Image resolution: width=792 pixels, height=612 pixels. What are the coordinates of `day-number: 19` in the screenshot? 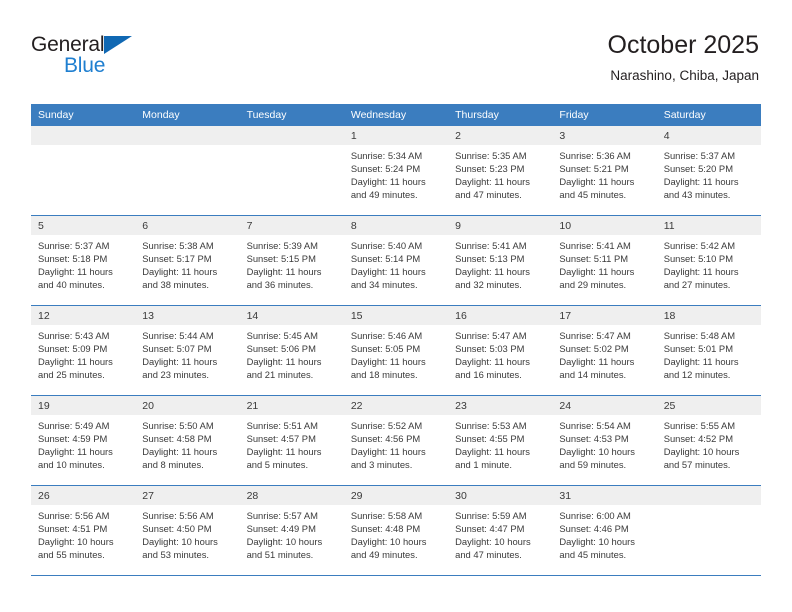 It's located at (83, 405).